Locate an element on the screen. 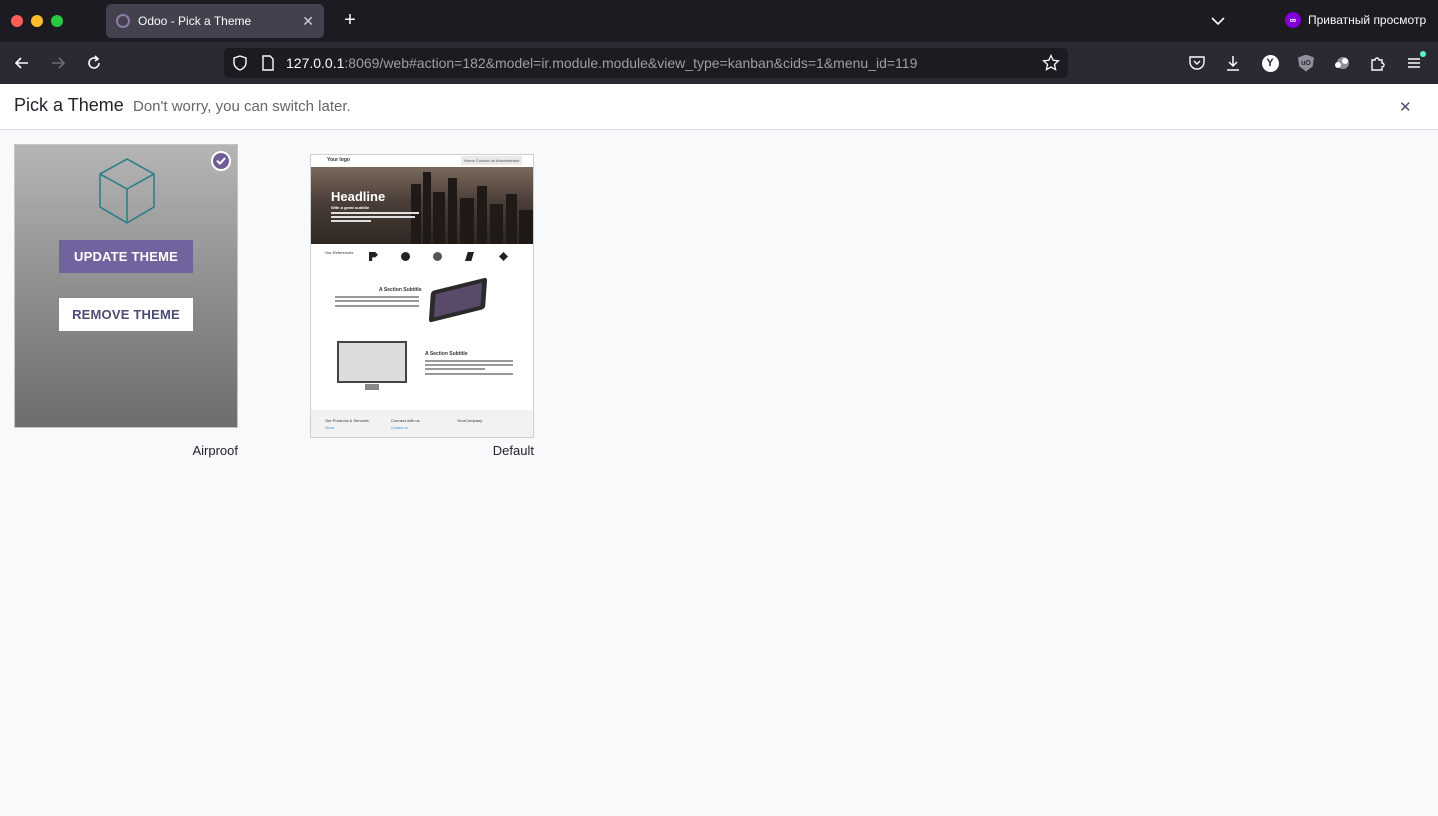 The height and width of the screenshot is (816, 1438). download-icon is located at coordinates (1233, 63).